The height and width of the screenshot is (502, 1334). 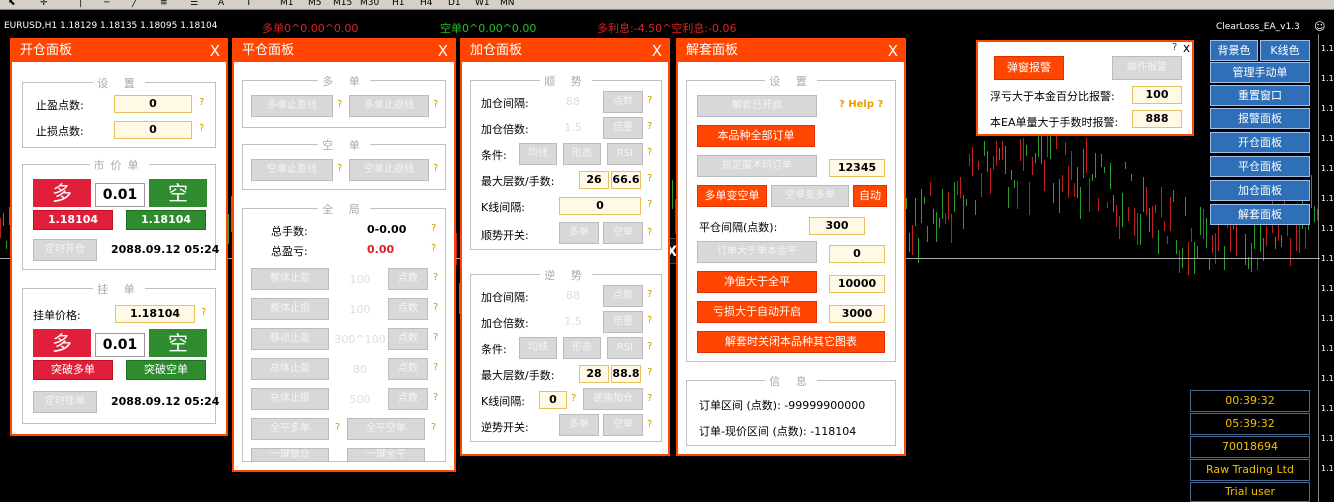 I want to click on close-interval-input: 300, so click(x=837, y=226).